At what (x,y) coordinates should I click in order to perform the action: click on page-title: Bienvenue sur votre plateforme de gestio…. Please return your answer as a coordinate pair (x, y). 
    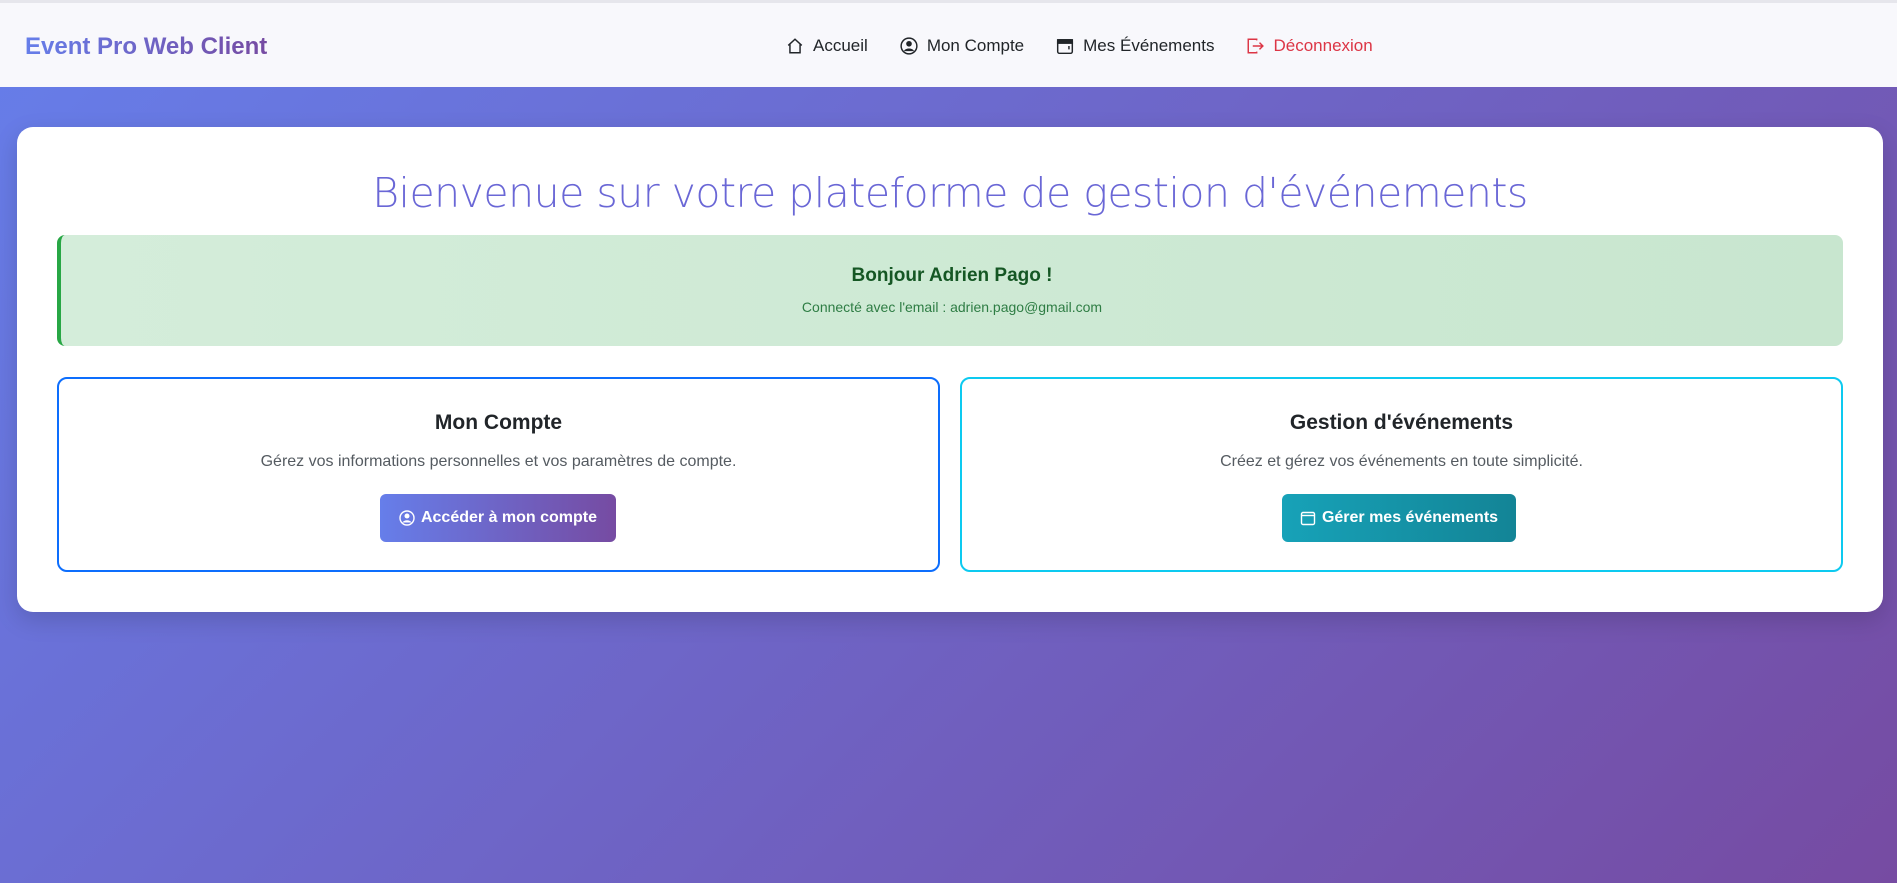
    Looking at the image, I should click on (950, 193).